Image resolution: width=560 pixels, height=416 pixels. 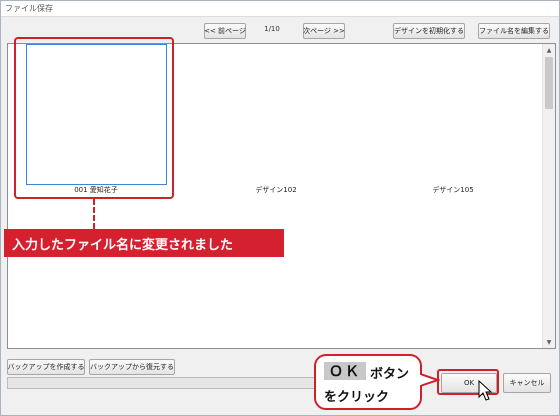 I want to click on page-indicator: 1/10, so click(x=272, y=29).